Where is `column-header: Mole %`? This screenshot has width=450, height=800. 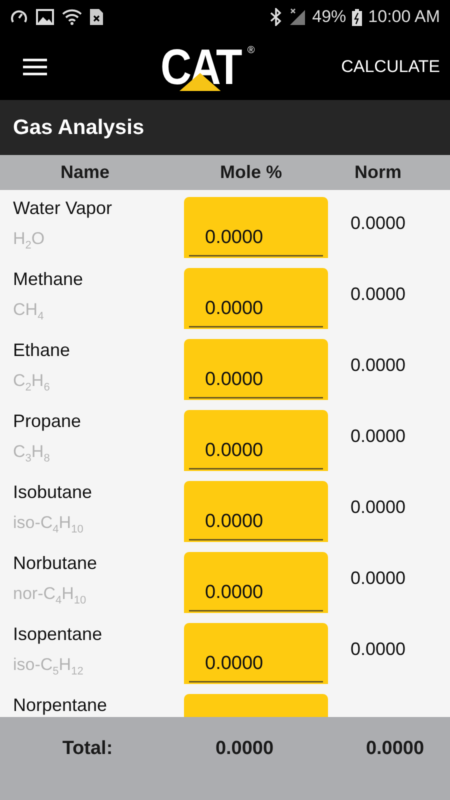
column-header: Mole % is located at coordinates (250, 172).